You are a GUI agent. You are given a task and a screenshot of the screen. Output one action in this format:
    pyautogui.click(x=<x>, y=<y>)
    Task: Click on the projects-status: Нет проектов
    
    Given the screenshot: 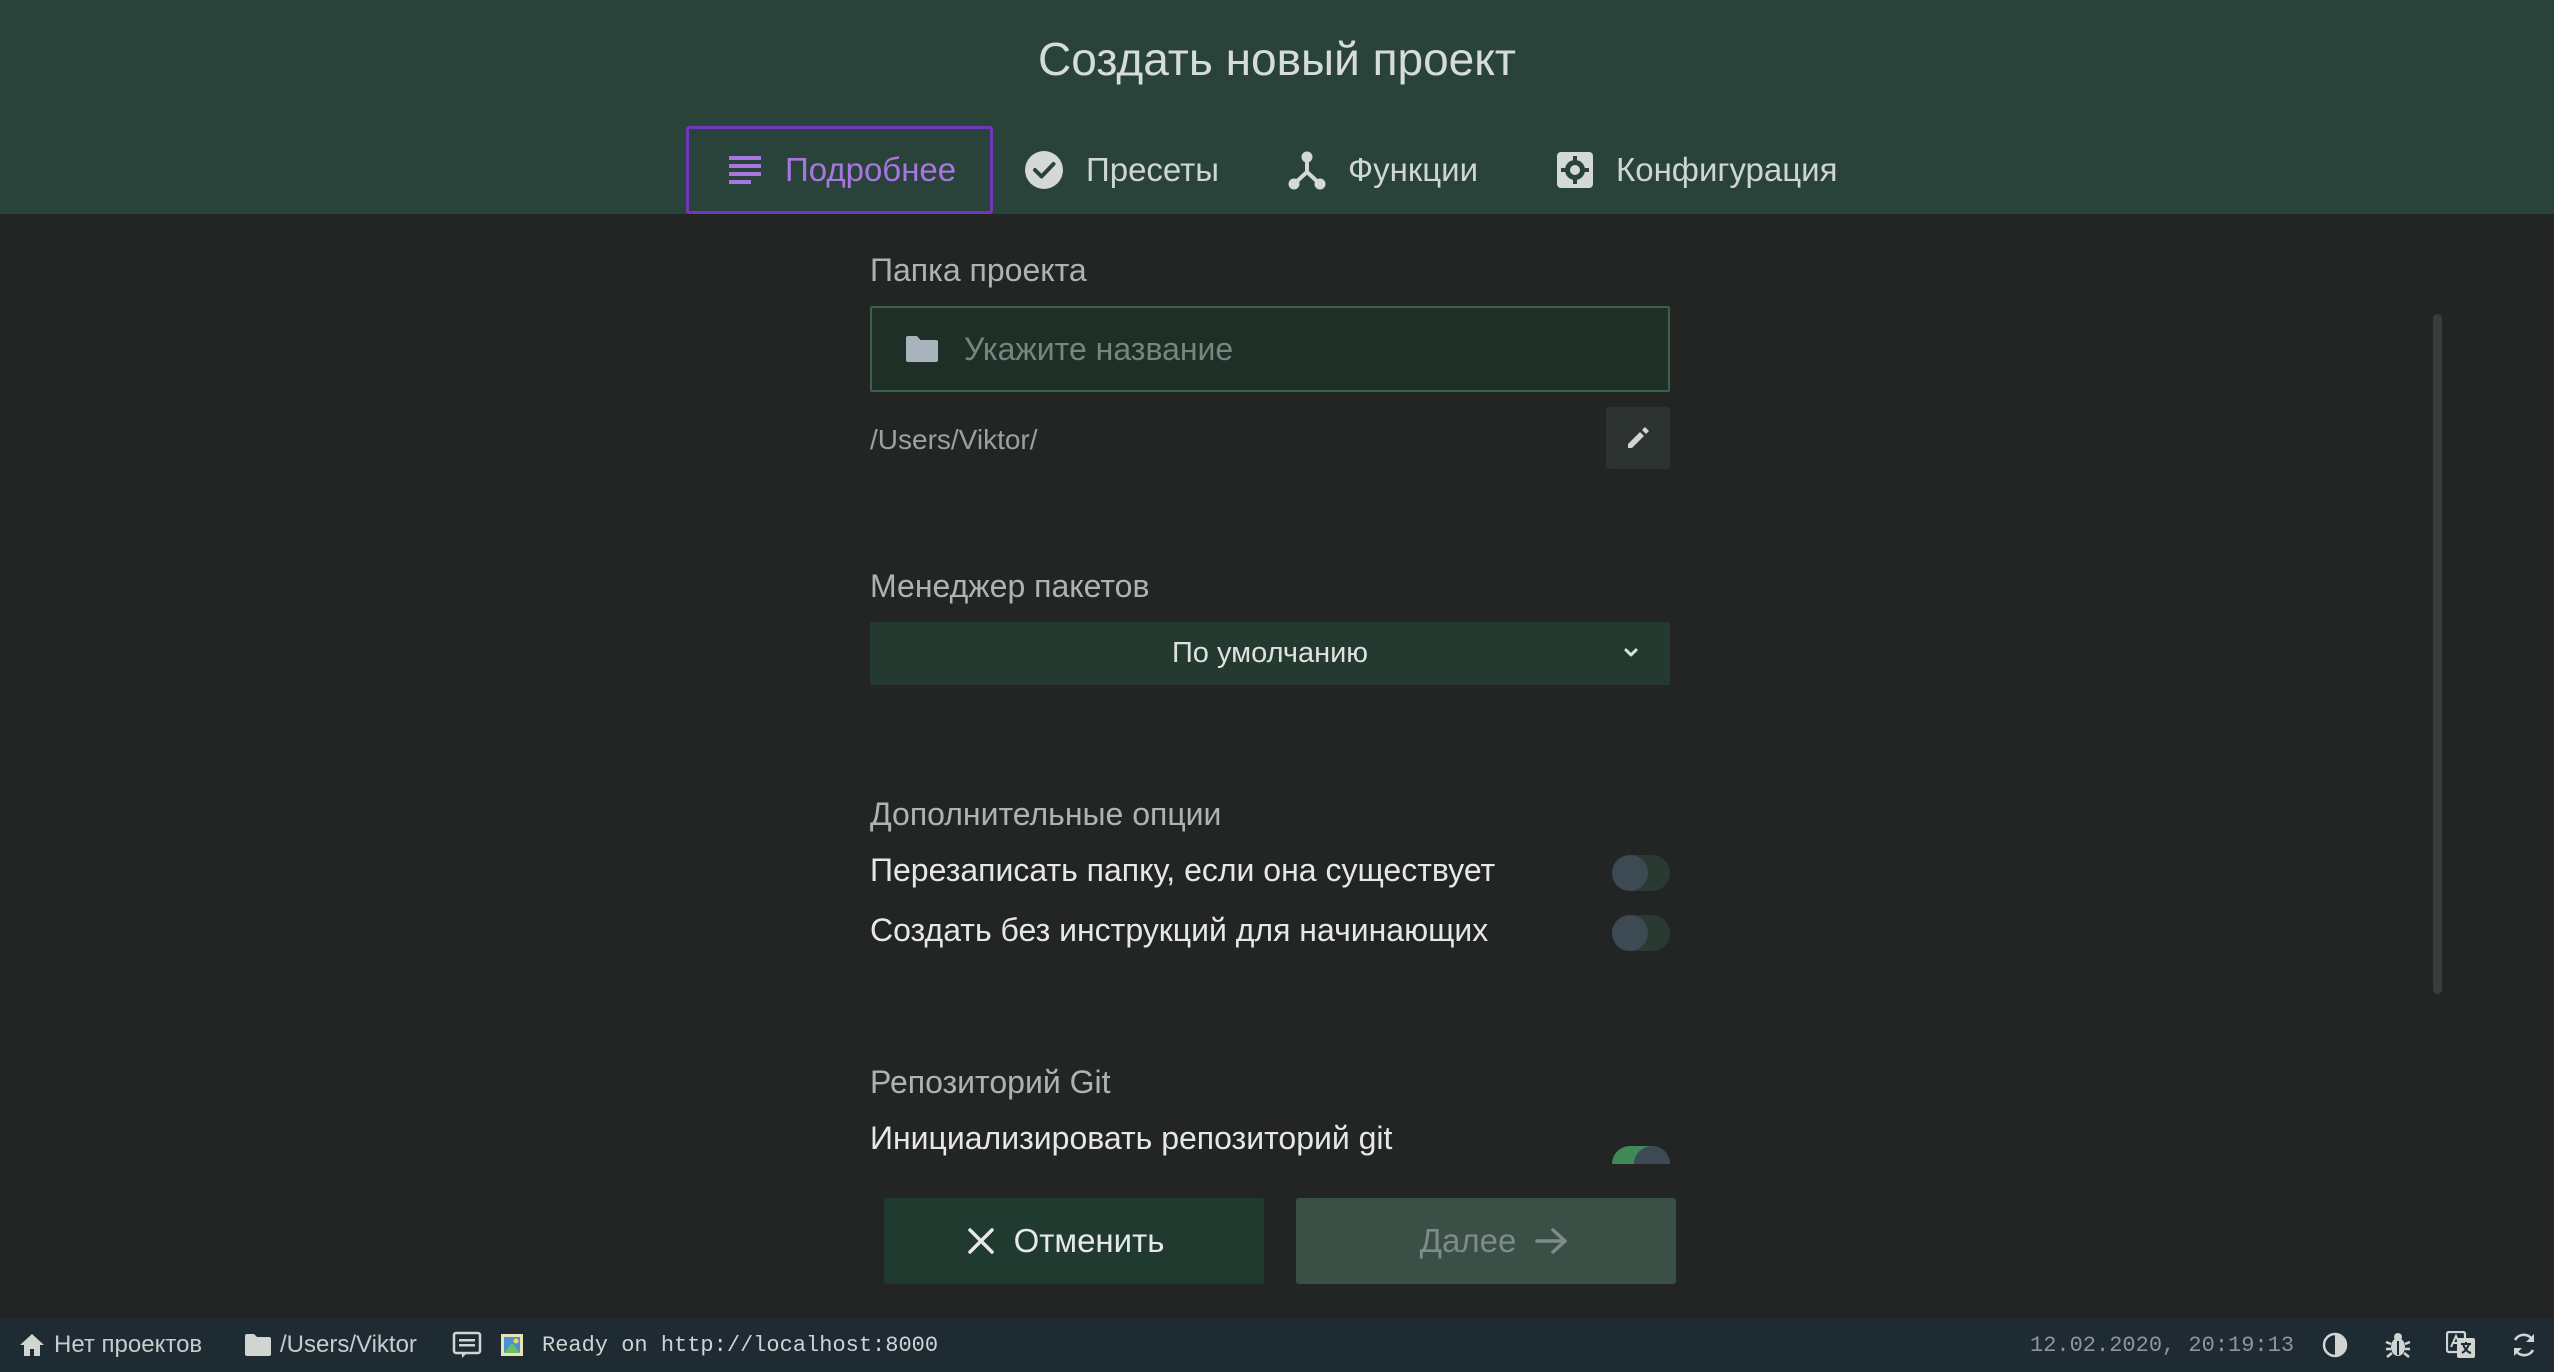 What is the action you would take?
    pyautogui.click(x=110, y=1345)
    